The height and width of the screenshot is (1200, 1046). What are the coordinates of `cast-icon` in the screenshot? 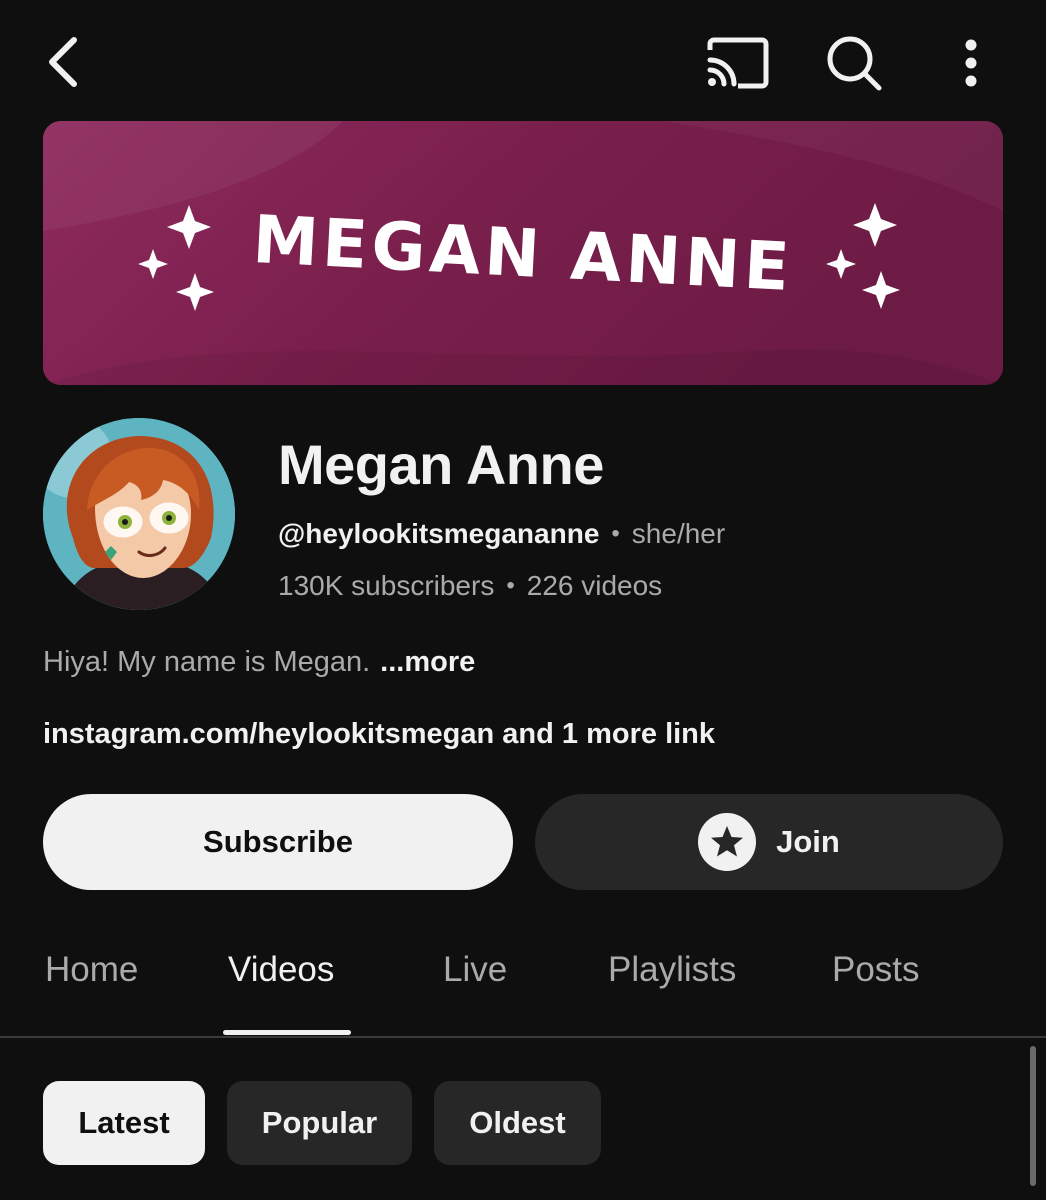 It's located at (738, 63).